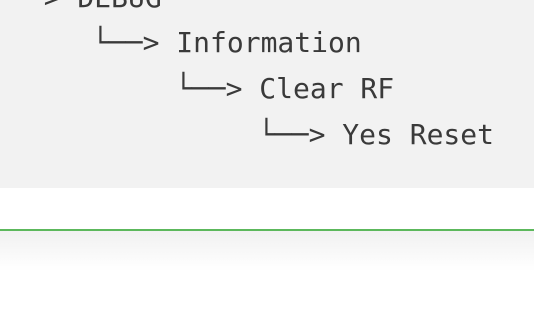 This screenshot has width=534, height=334. Describe the element at coordinates (285, 88) in the screenshot. I see `menu-path-line-clear-rf: └──> Clear RF` at that location.